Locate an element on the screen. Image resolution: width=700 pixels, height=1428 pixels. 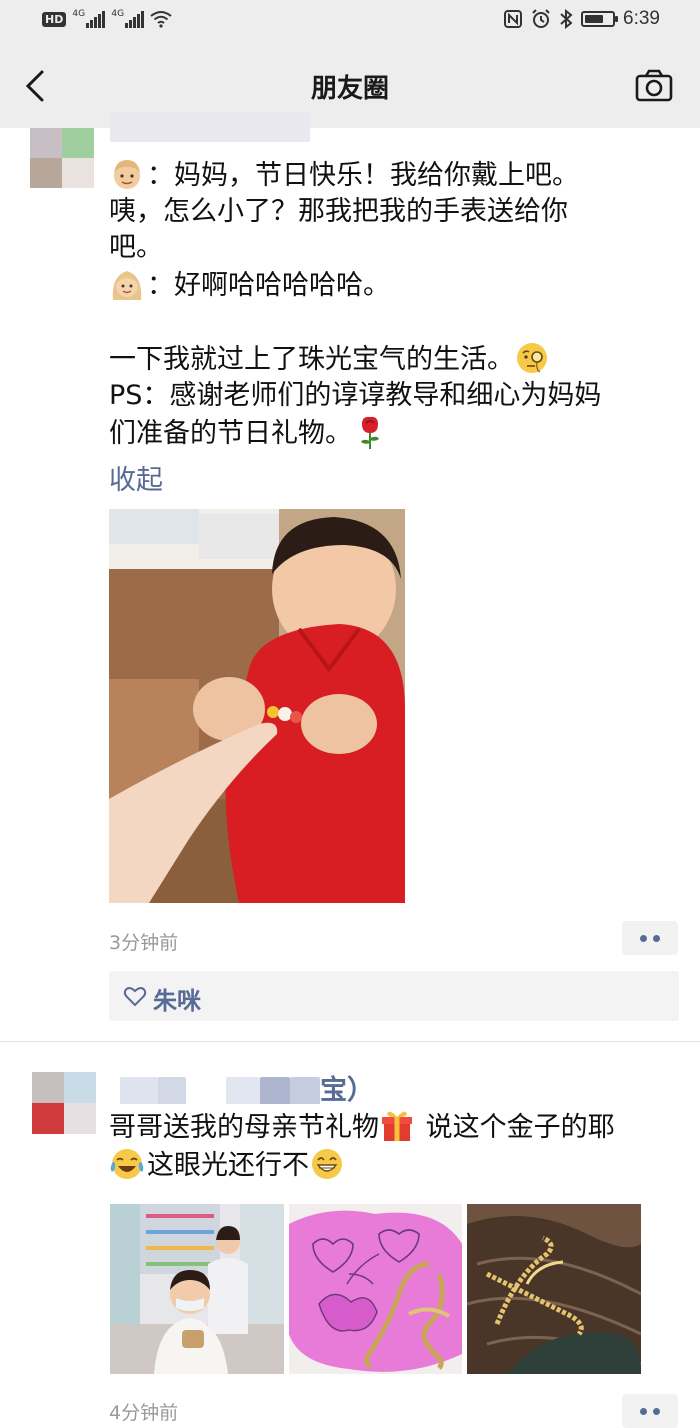
status-left: HD 4G 4G is located at coordinates (107, 18).